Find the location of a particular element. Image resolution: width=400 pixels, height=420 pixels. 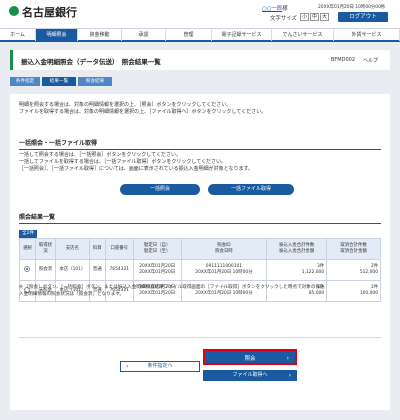

back-button: ‹ 条件指定へ is located at coordinates (160, 366).